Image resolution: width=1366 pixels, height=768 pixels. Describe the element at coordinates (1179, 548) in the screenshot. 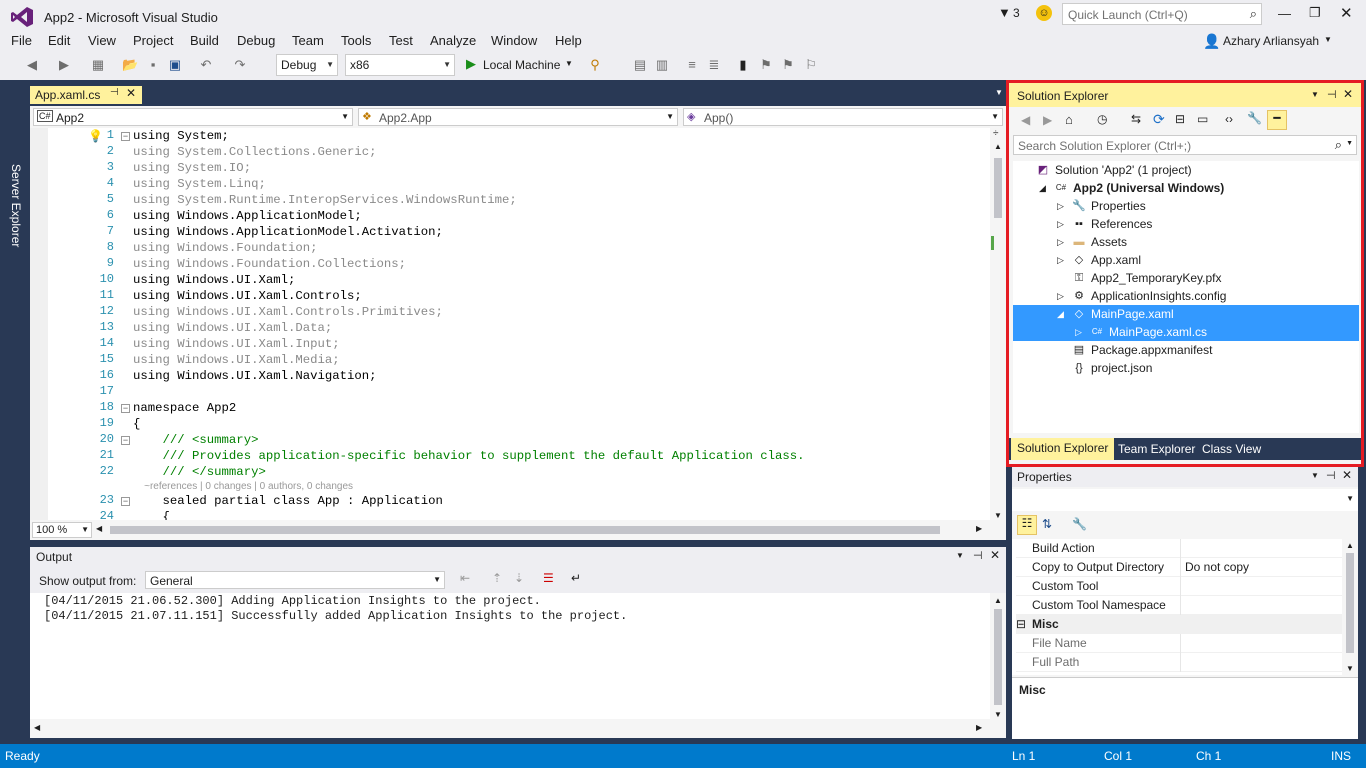

I see `property-row: Build Action` at that location.